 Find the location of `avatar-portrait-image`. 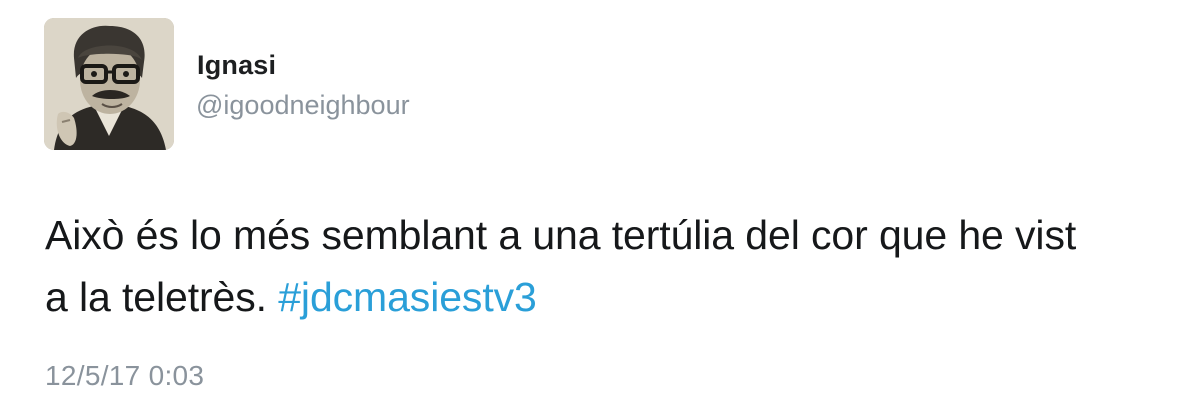

avatar-portrait-image is located at coordinates (109, 84).